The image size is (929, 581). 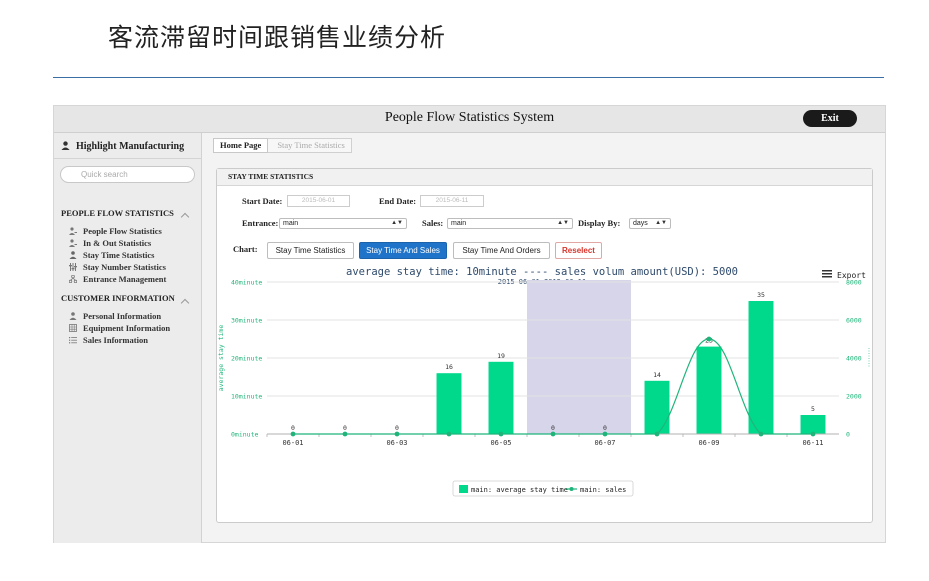 I want to click on sidebar-item-stay-time: Stay Time Statistics, so click(x=111, y=255).